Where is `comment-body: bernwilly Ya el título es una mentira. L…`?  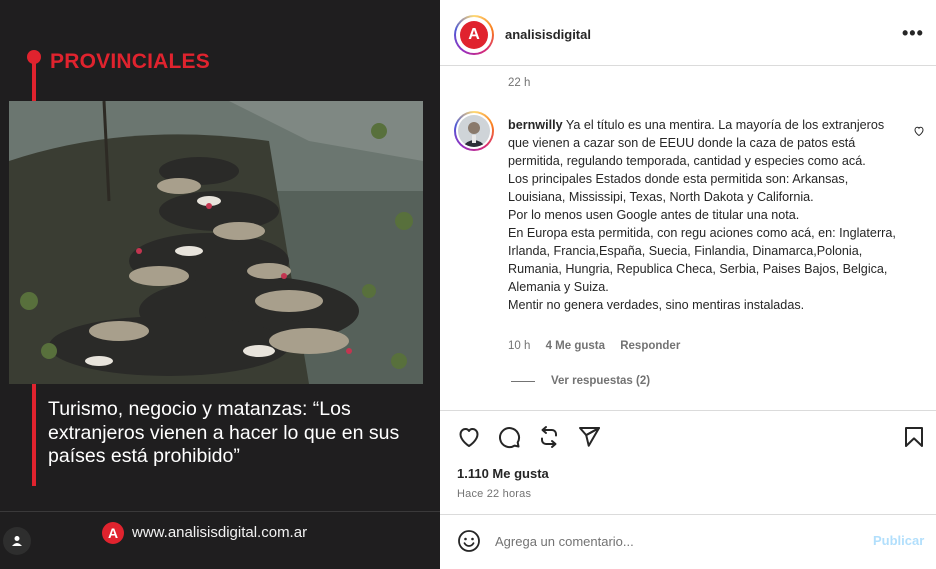
comment-body: bernwilly Ya el título es una mentira. L… is located at coordinates (708, 215).